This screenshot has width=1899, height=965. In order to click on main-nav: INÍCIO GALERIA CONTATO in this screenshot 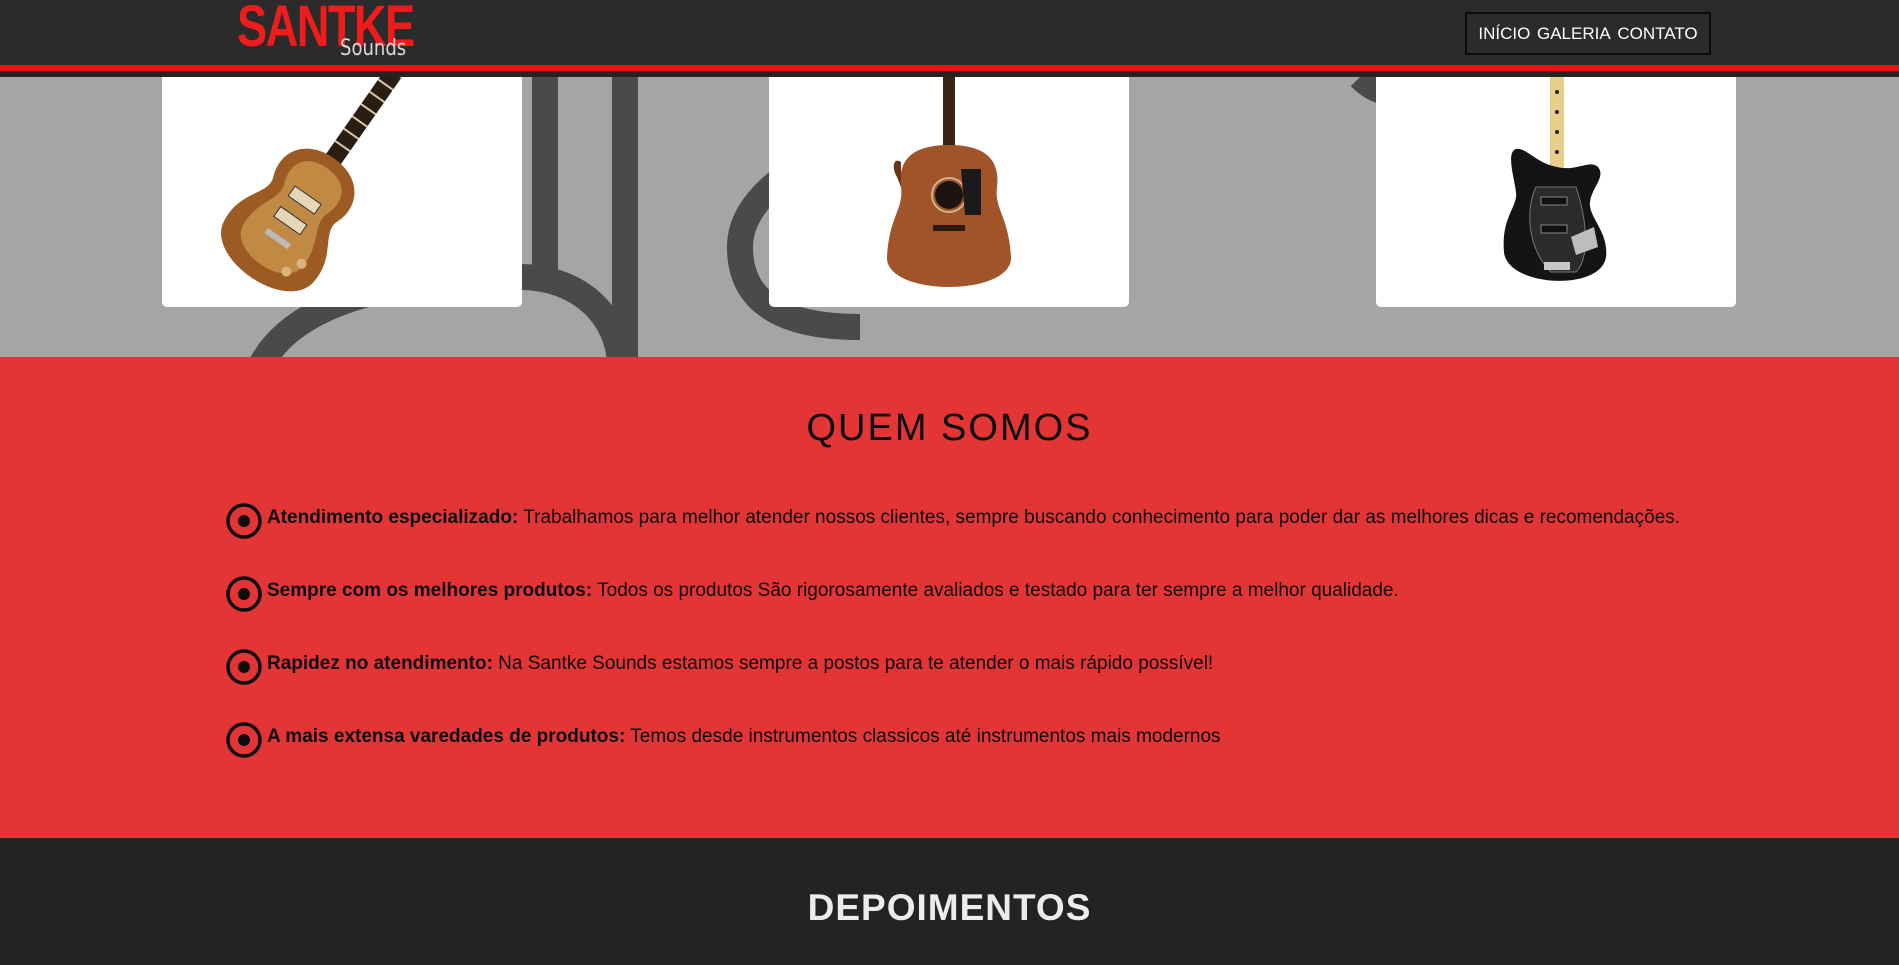, I will do `click(1588, 33)`.